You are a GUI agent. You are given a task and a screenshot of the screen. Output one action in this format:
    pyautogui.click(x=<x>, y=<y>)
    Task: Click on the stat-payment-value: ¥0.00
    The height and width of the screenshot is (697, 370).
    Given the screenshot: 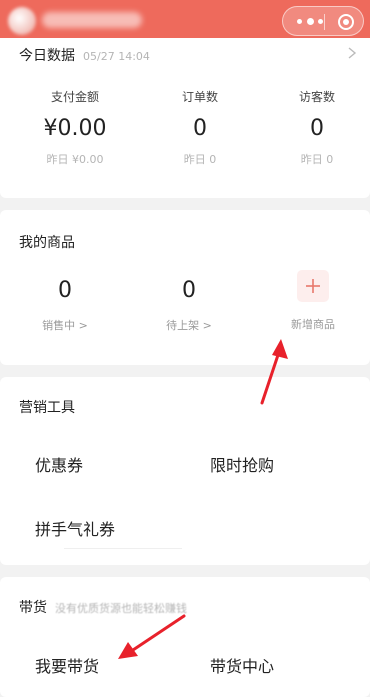 What is the action you would take?
    pyautogui.click(x=75, y=128)
    